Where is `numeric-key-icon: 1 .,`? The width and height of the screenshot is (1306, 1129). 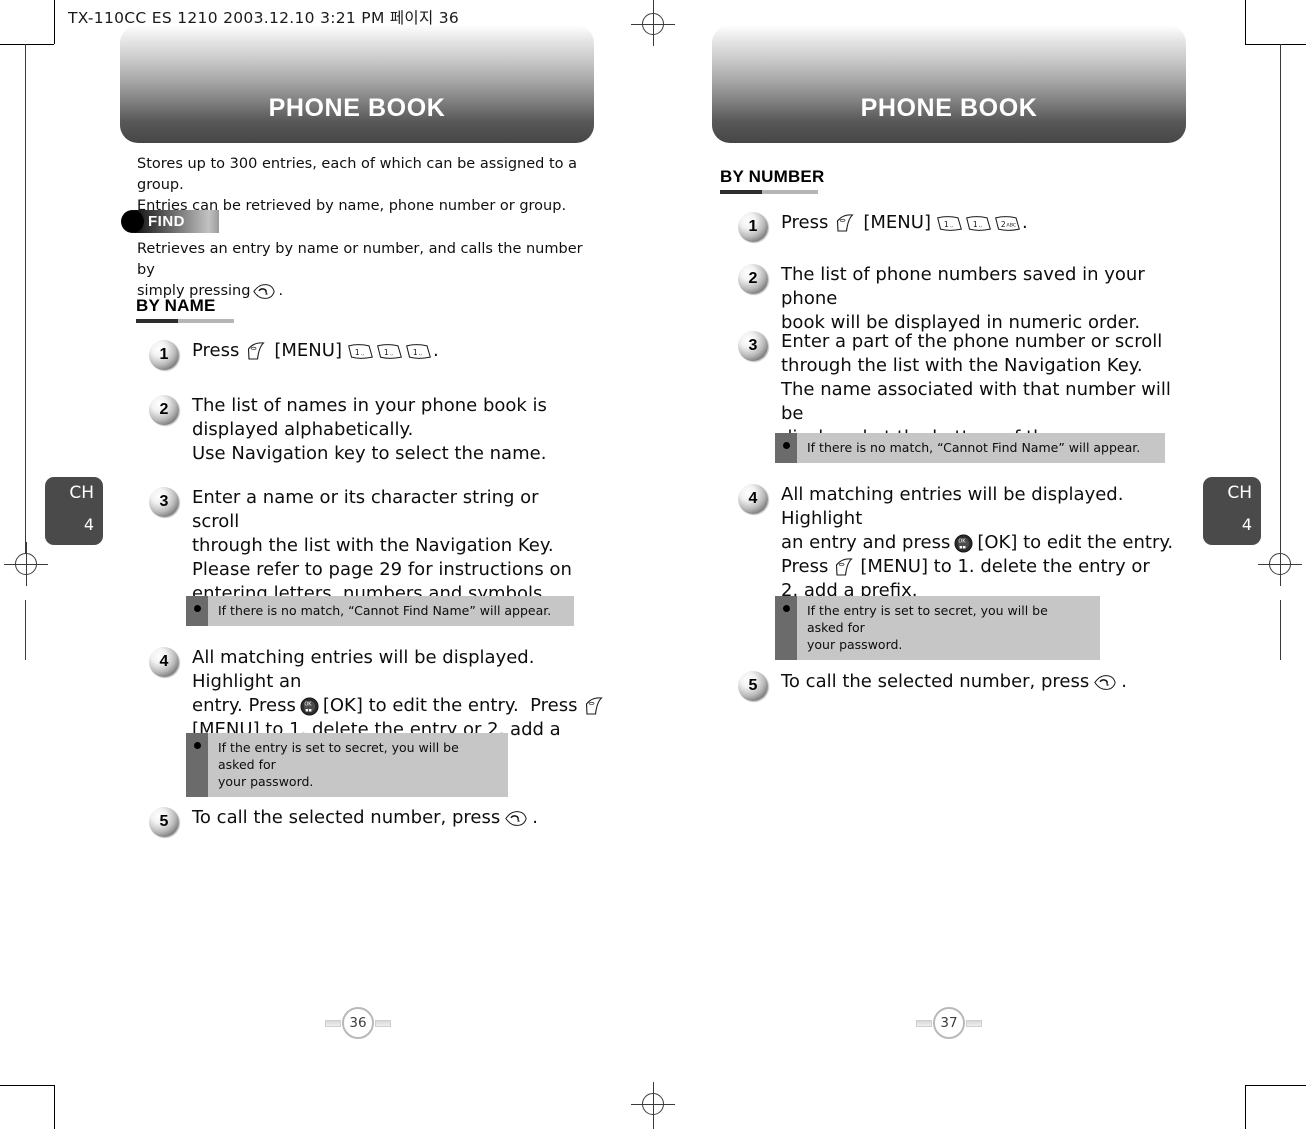
numeric-key-icon: 1 ., is located at coordinates (418, 351).